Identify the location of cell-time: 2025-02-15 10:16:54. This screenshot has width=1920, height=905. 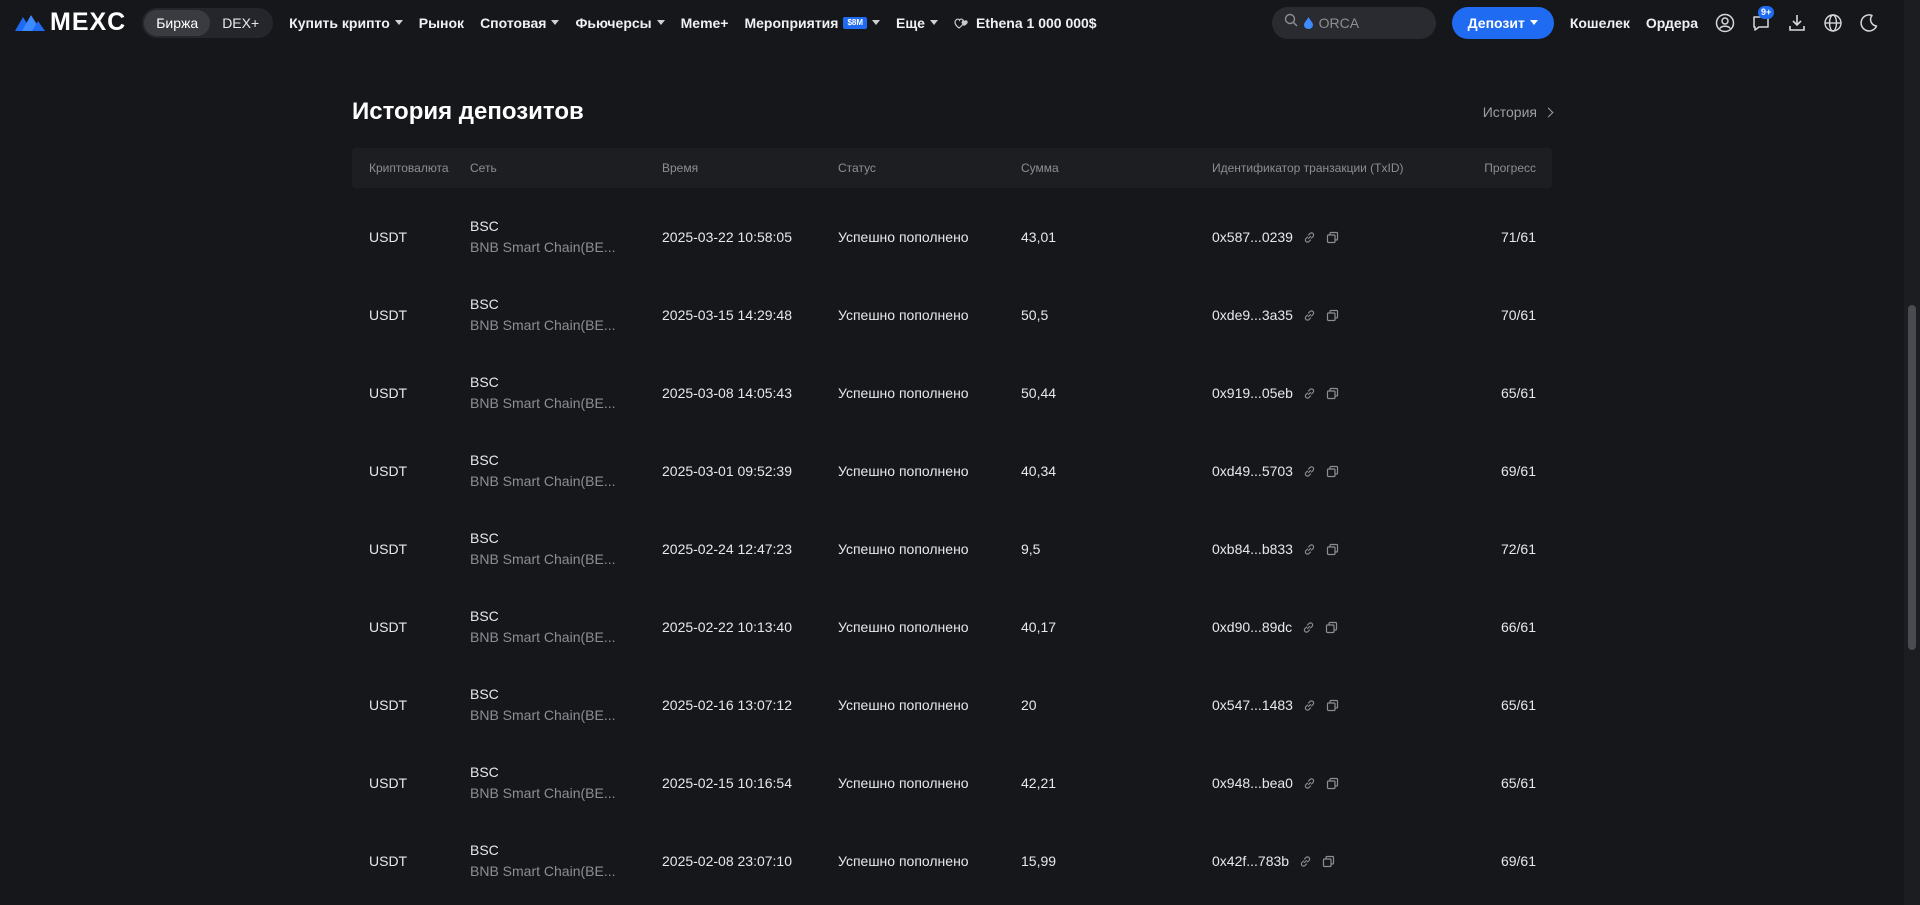
(727, 783).